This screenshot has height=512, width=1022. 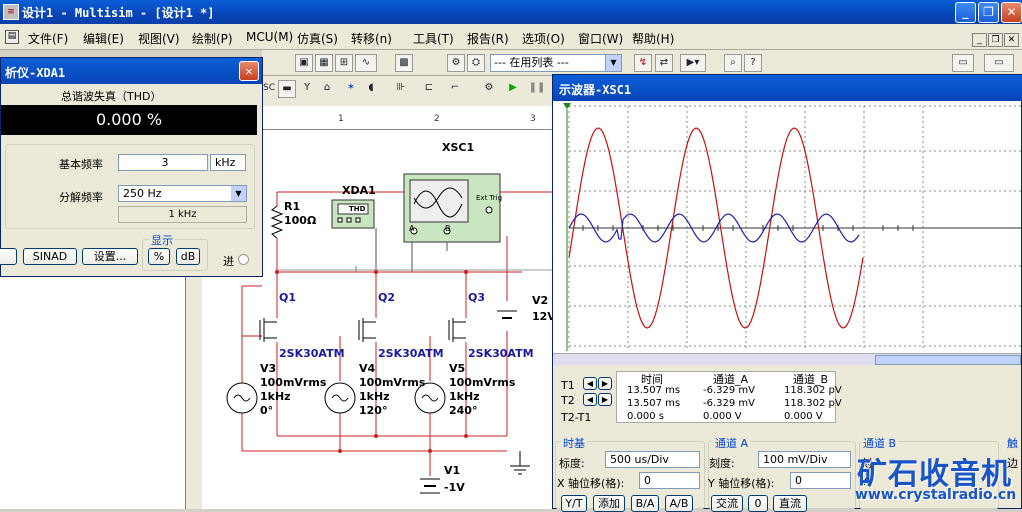 What do you see at coordinates (327, 89) in the screenshot?
I see `counter-icon: ⌂` at bounding box center [327, 89].